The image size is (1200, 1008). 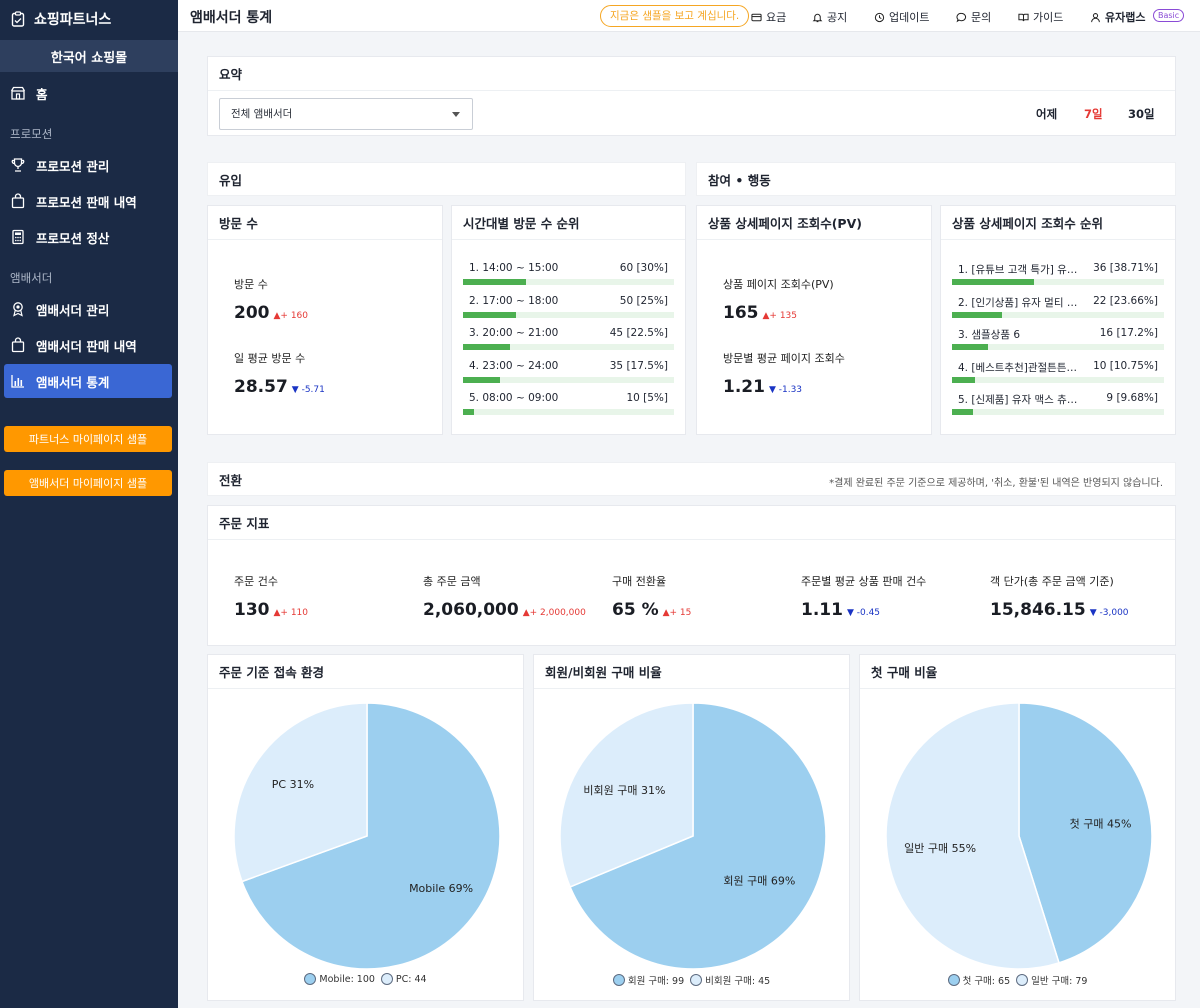 What do you see at coordinates (677, 613) in the screenshot?
I see `order-metric-delta: ▲+ 15` at bounding box center [677, 613].